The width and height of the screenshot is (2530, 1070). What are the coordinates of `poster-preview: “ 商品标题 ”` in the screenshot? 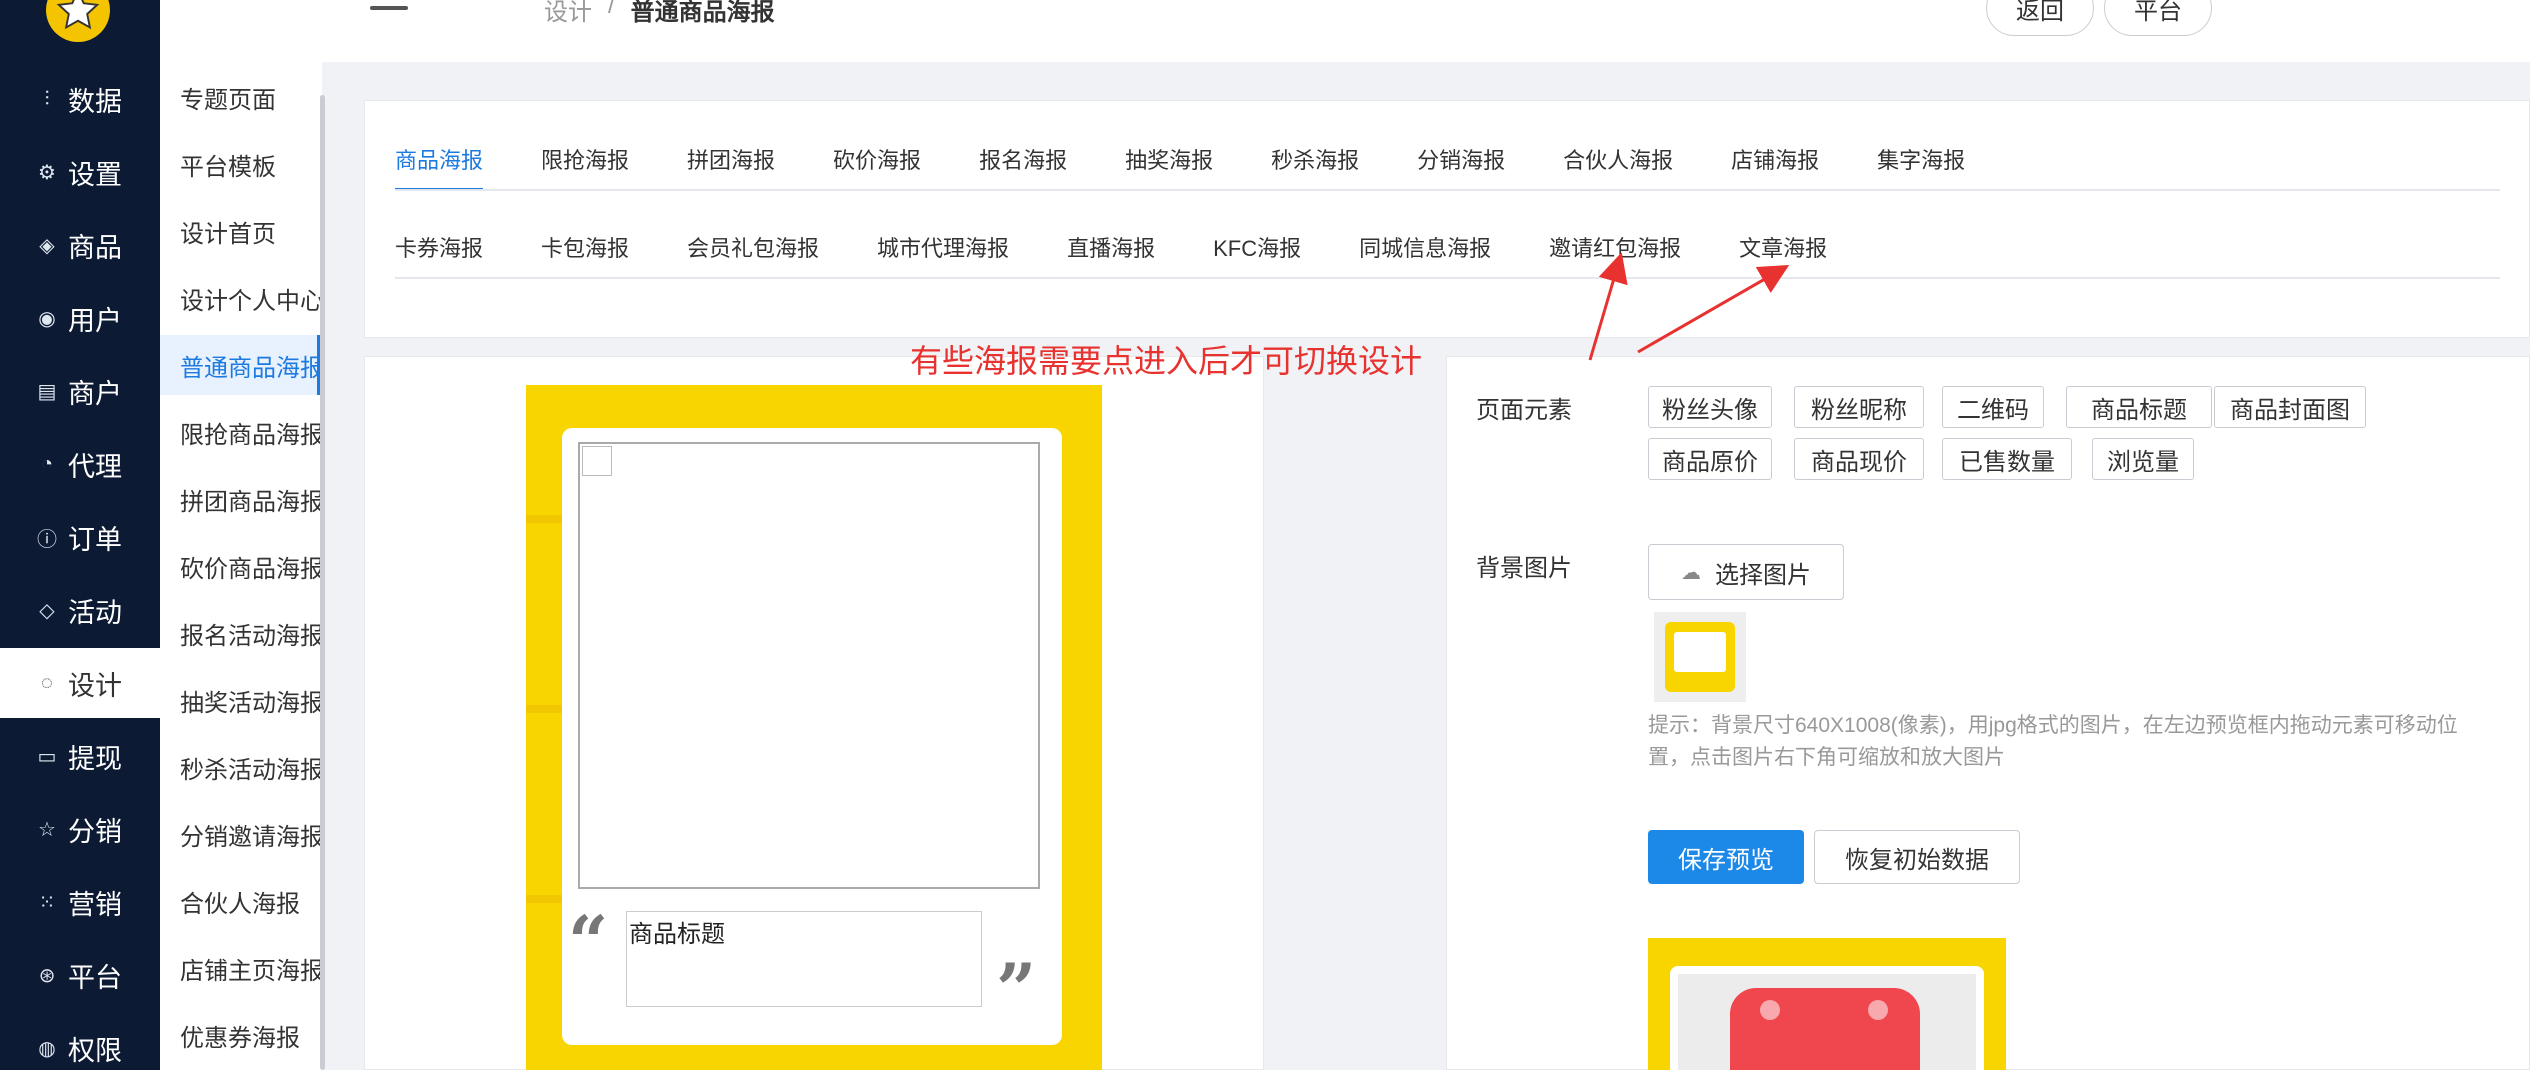 It's located at (814, 727).